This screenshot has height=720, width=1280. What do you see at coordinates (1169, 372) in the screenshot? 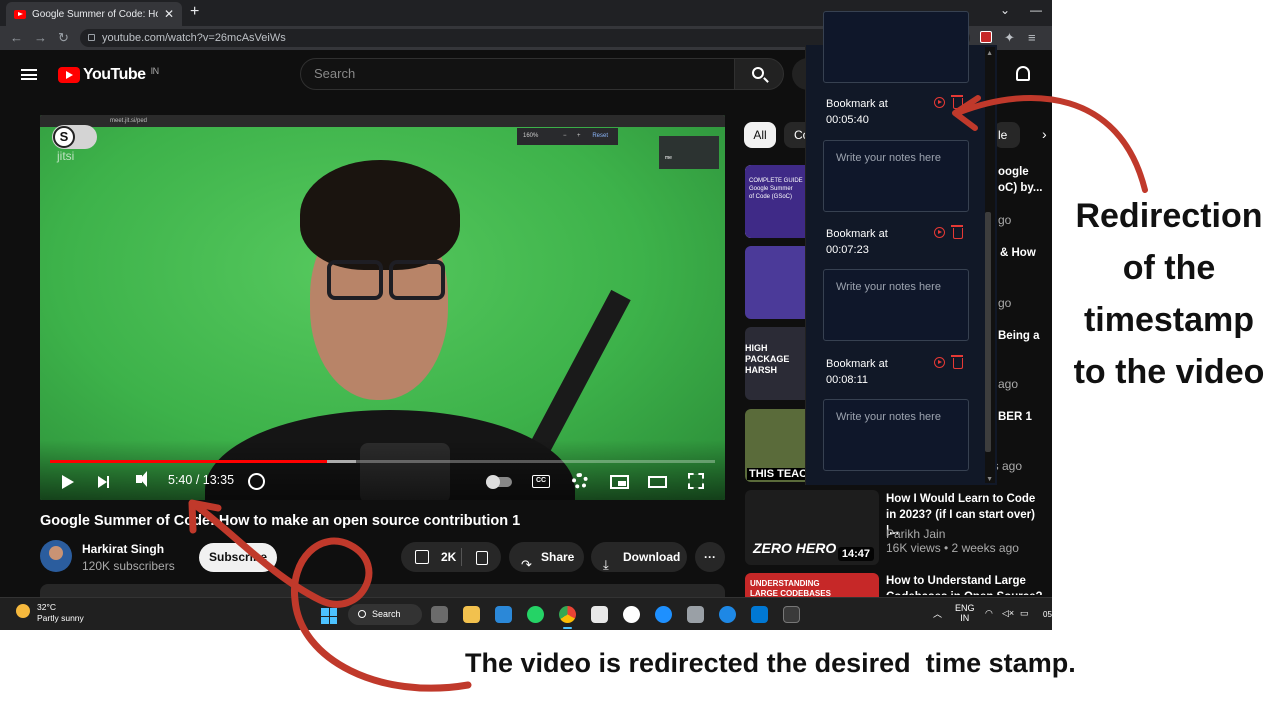
I see `caption-right-line: to the video` at bounding box center [1169, 372].